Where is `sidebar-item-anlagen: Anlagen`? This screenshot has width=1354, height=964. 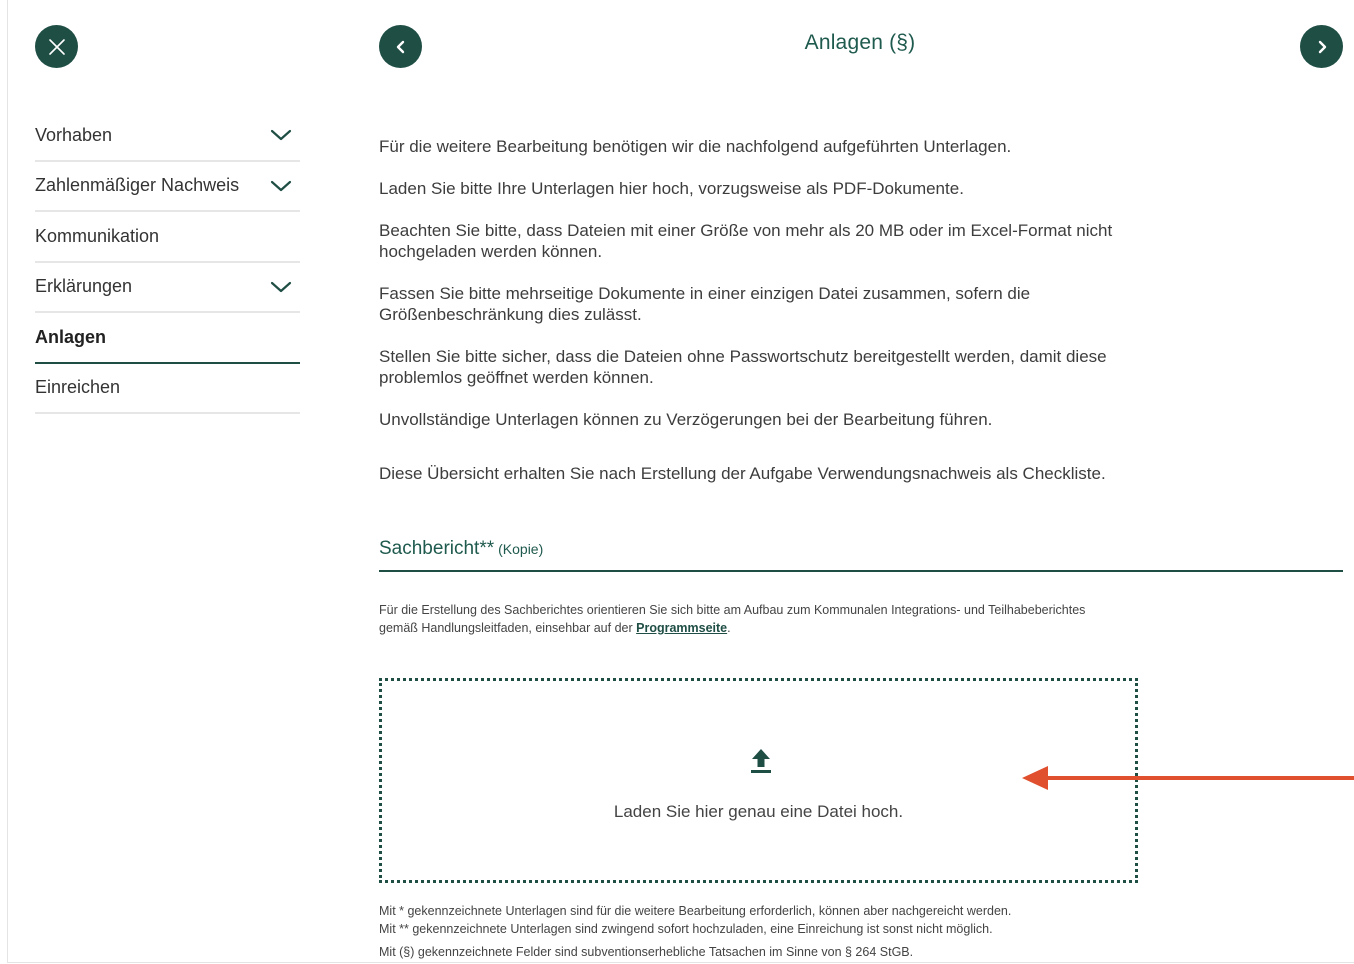
sidebar-item-anlagen: Anlagen is located at coordinates (167, 338).